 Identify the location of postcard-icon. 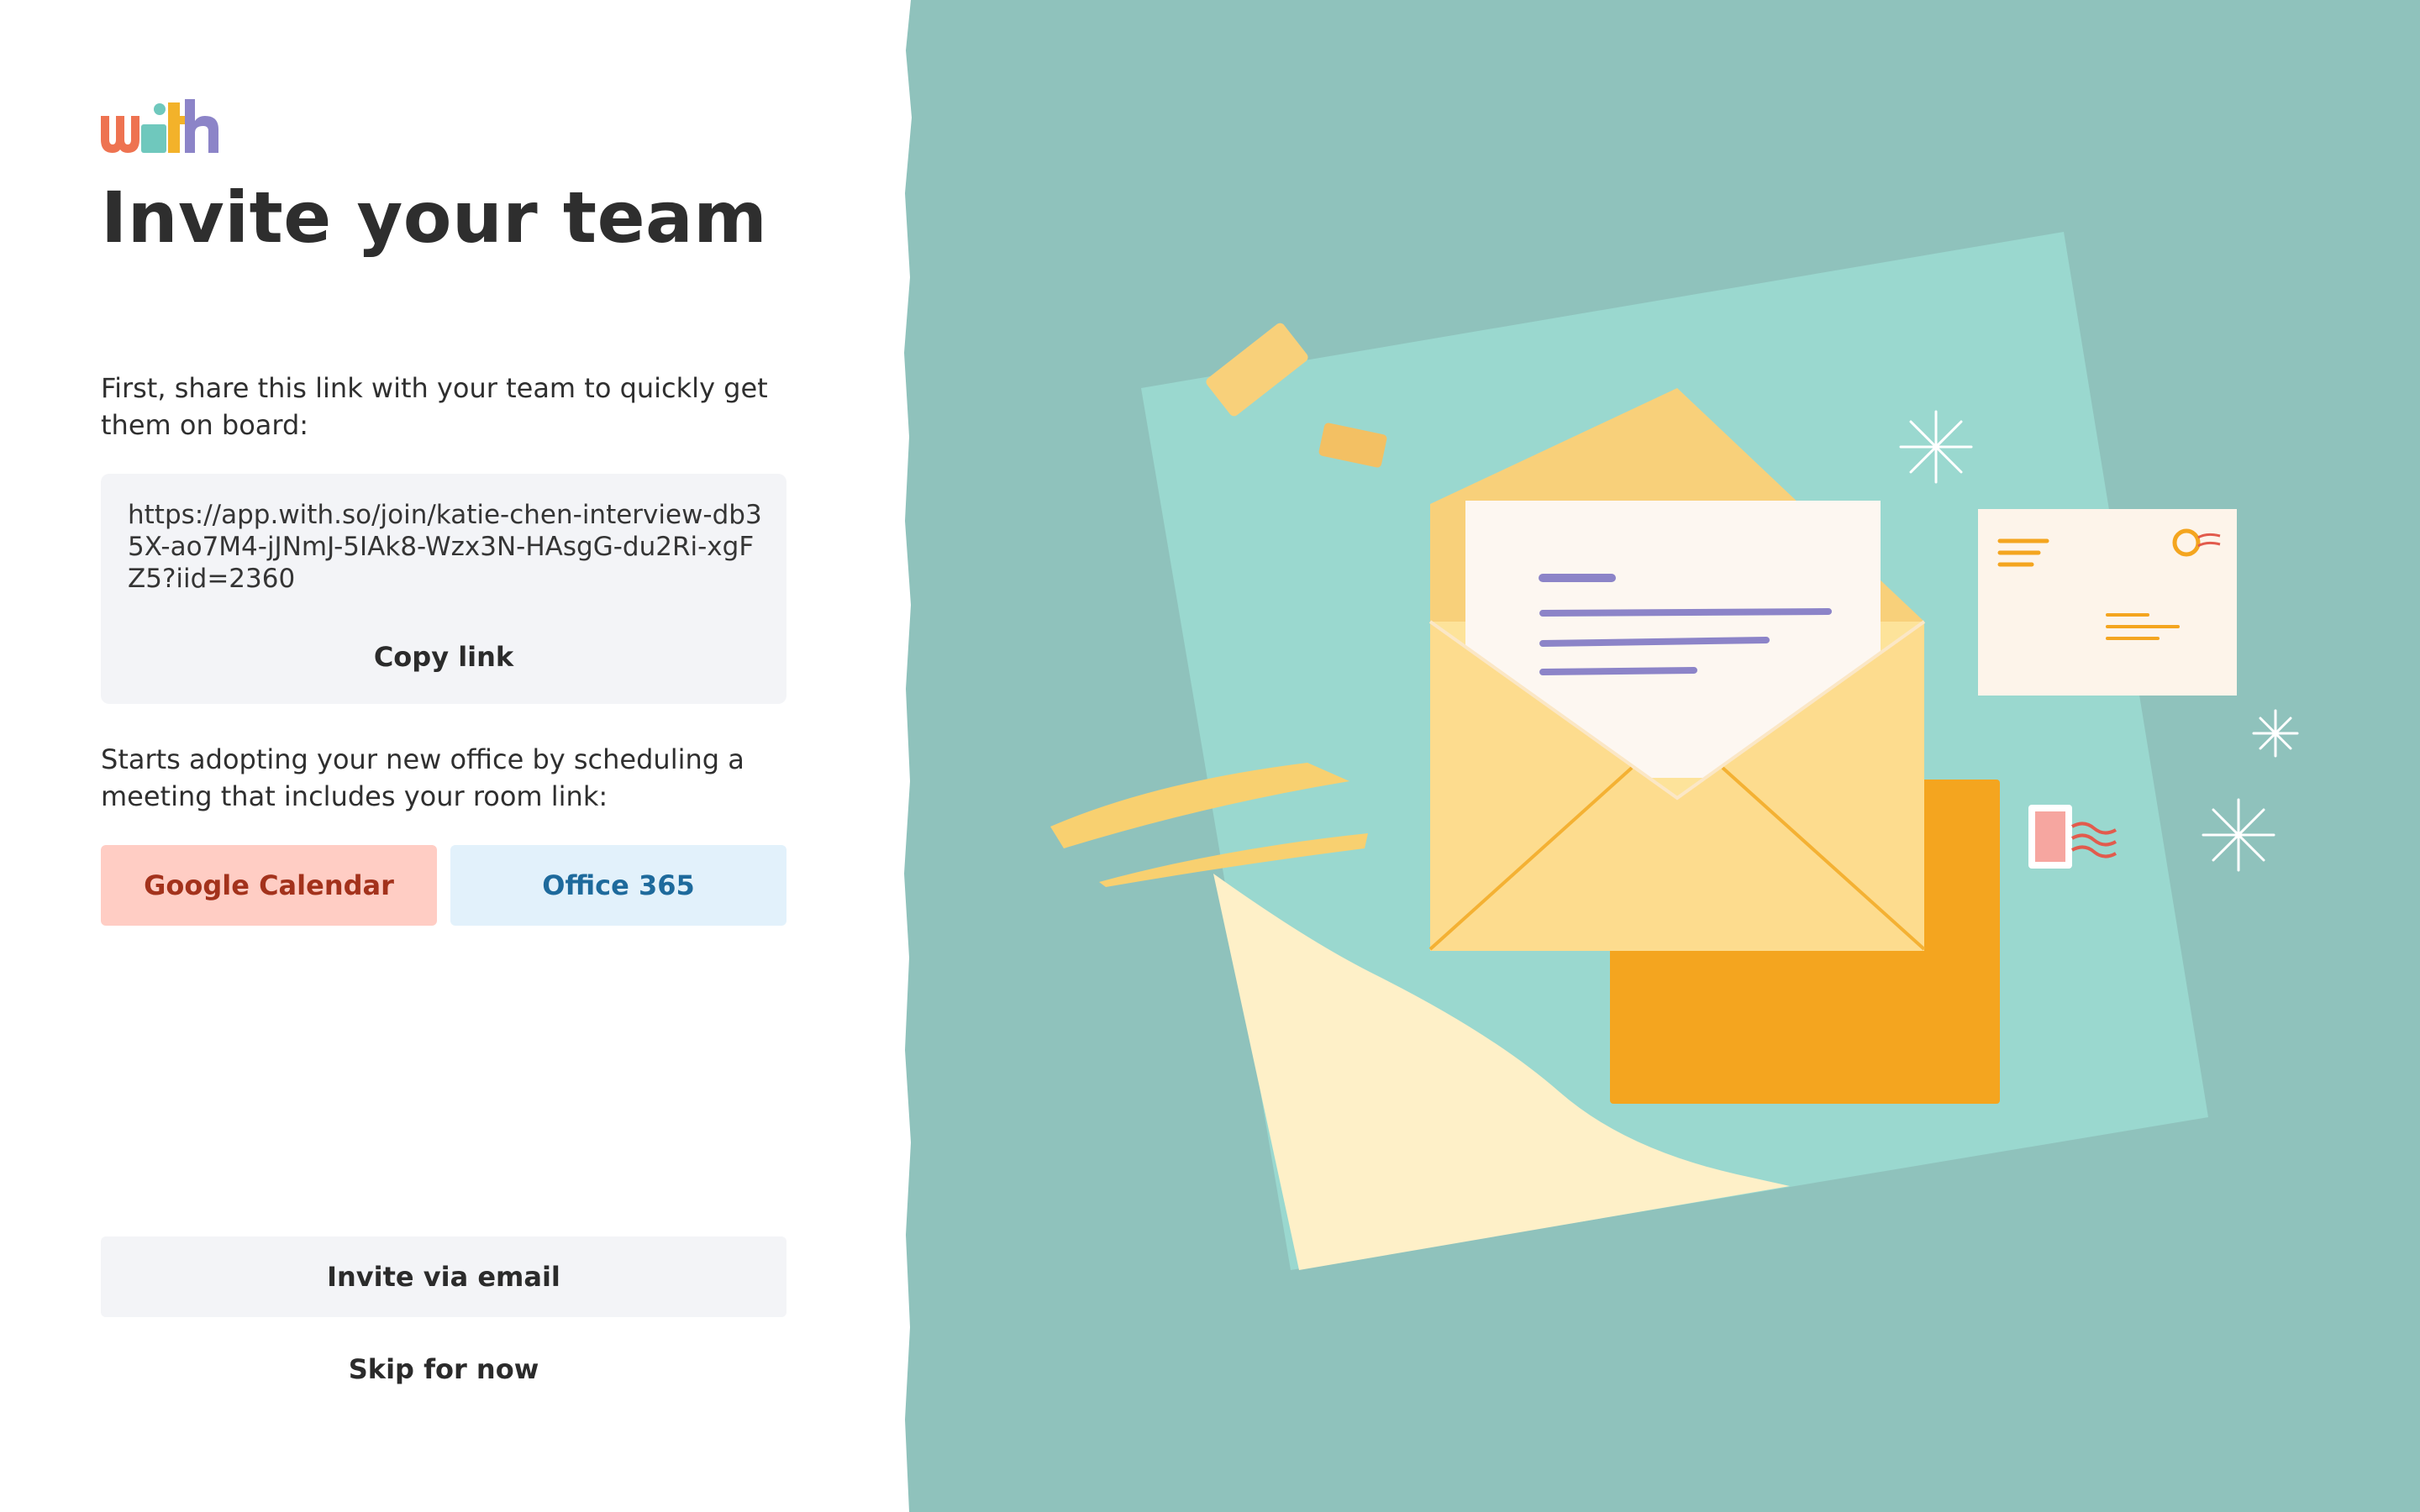
(2107, 602).